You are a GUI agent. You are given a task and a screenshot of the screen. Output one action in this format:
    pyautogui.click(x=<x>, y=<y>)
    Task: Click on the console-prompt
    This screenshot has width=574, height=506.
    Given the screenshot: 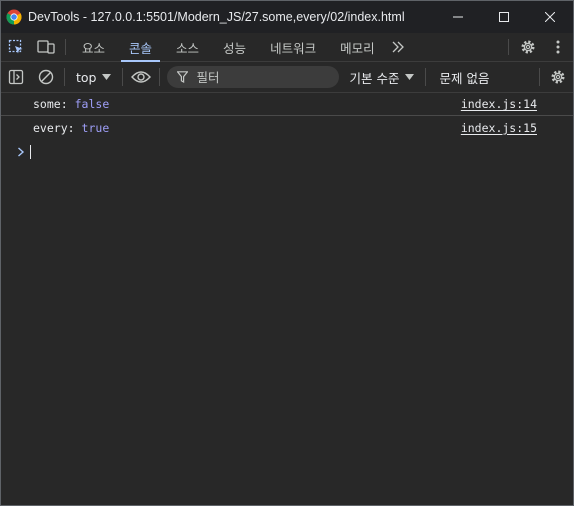 What is the action you would take?
    pyautogui.click(x=287, y=152)
    